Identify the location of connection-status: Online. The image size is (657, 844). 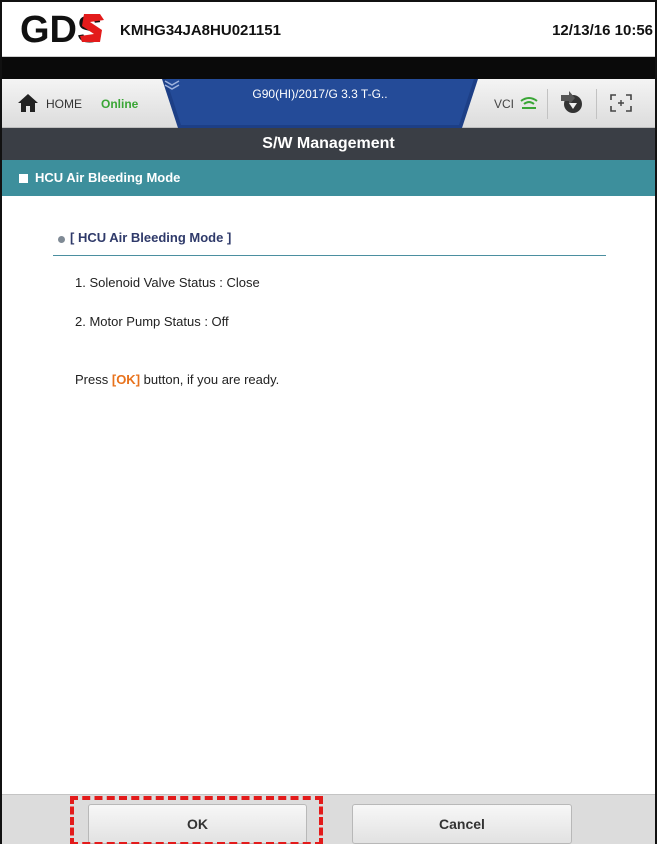
(120, 104).